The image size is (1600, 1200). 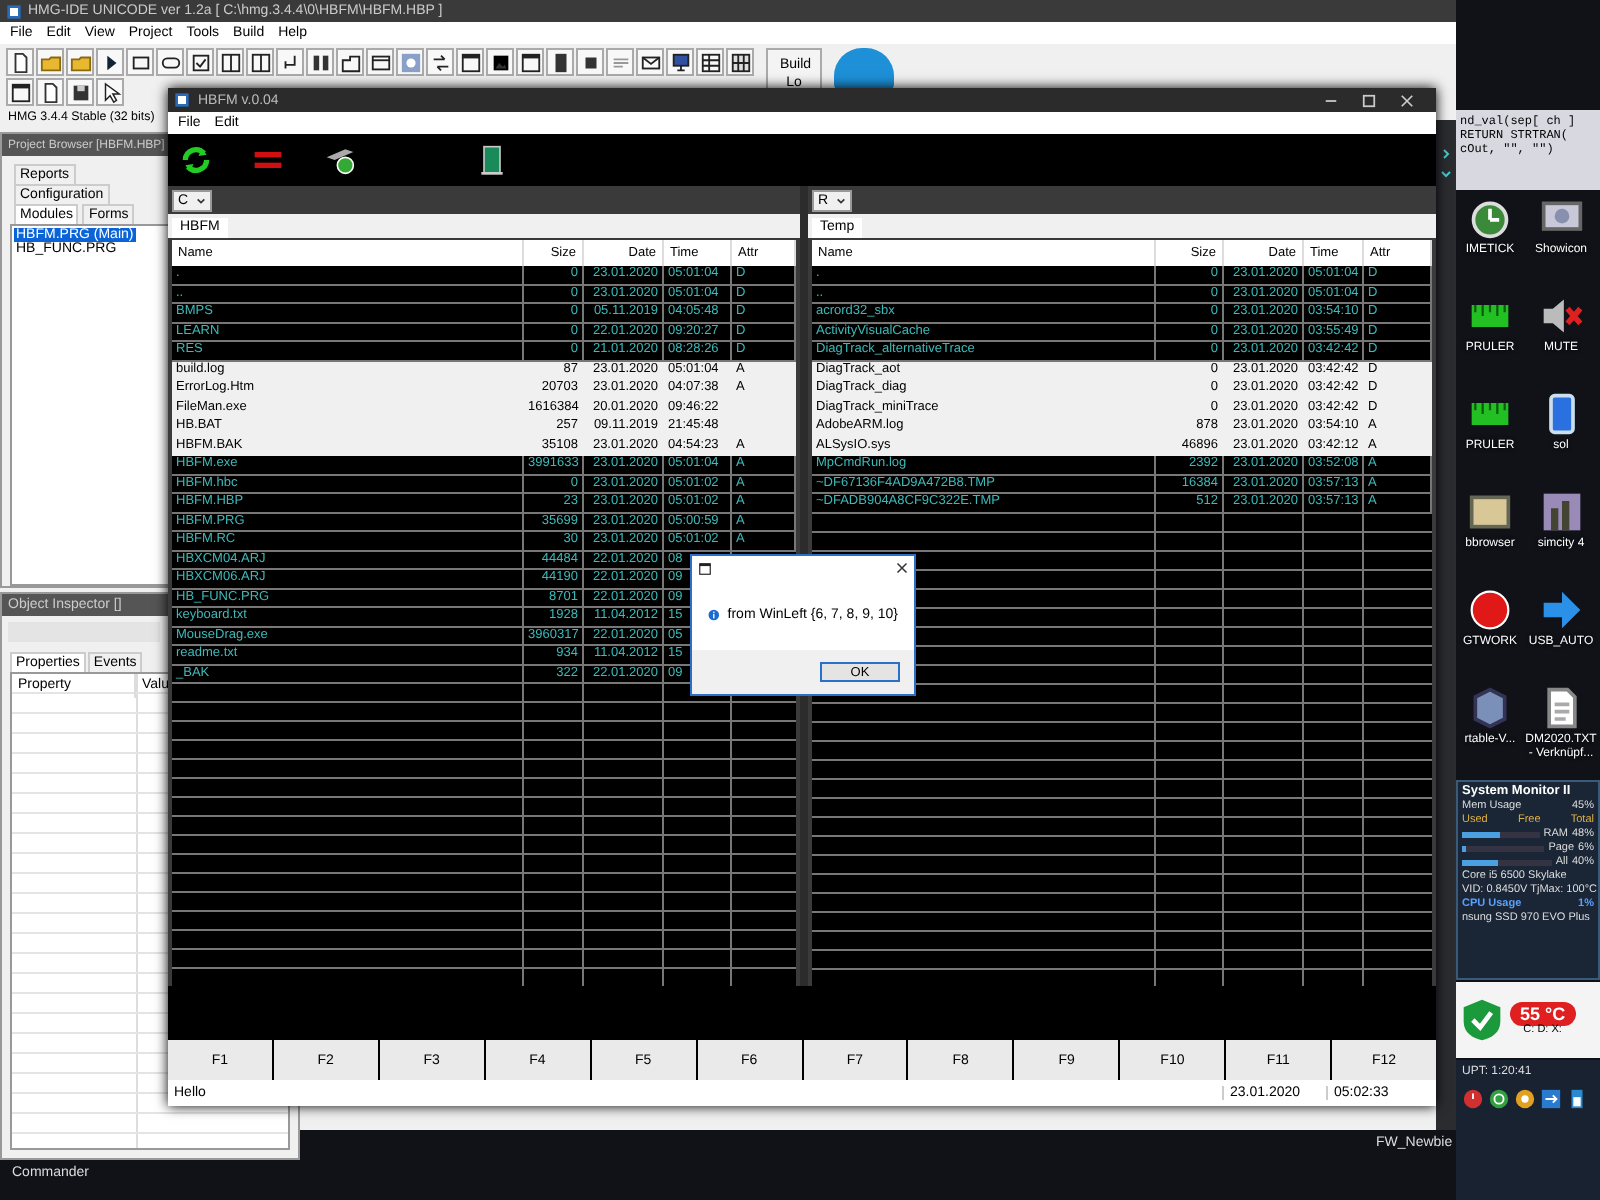 What do you see at coordinates (196, 160) in the screenshot?
I see `refresh-icon` at bounding box center [196, 160].